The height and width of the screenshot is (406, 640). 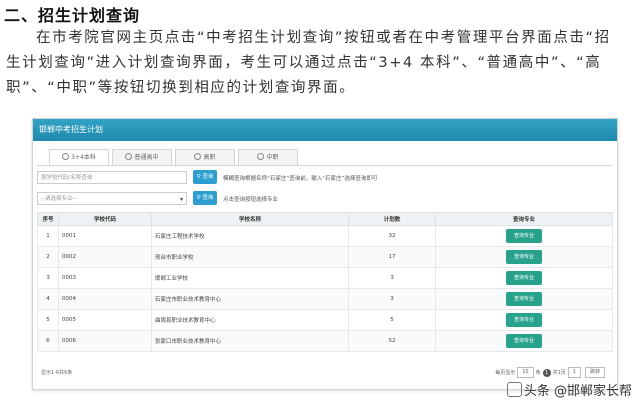 I want to click on cell-code: 0003, so click(x=105, y=278).